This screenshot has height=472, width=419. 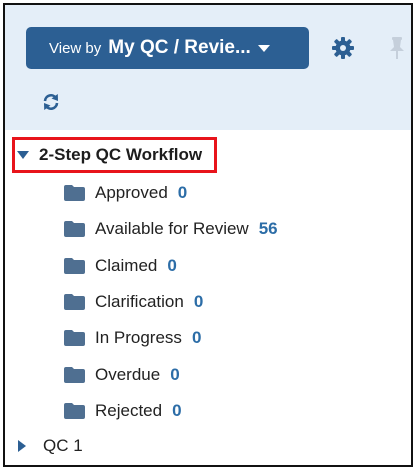 What do you see at coordinates (131, 192) in the screenshot?
I see `folder-label: Approved` at bounding box center [131, 192].